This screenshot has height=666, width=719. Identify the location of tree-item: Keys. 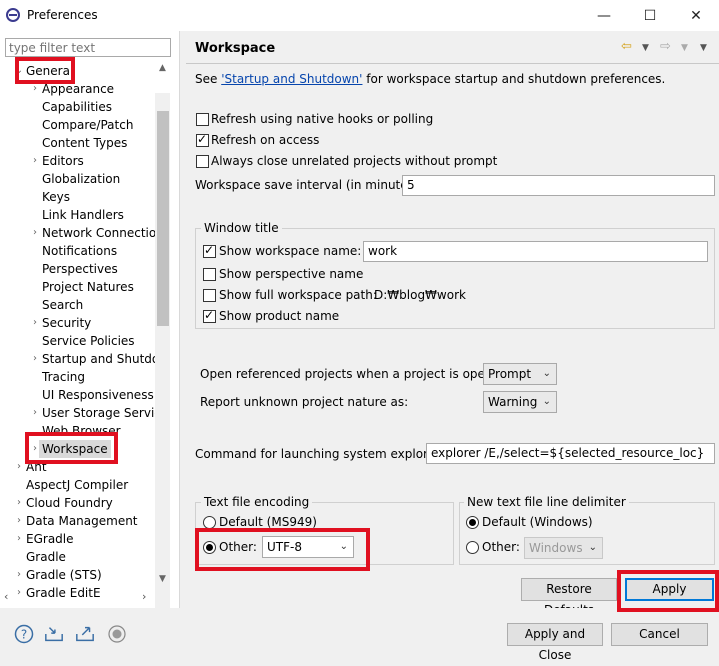
(56, 197).